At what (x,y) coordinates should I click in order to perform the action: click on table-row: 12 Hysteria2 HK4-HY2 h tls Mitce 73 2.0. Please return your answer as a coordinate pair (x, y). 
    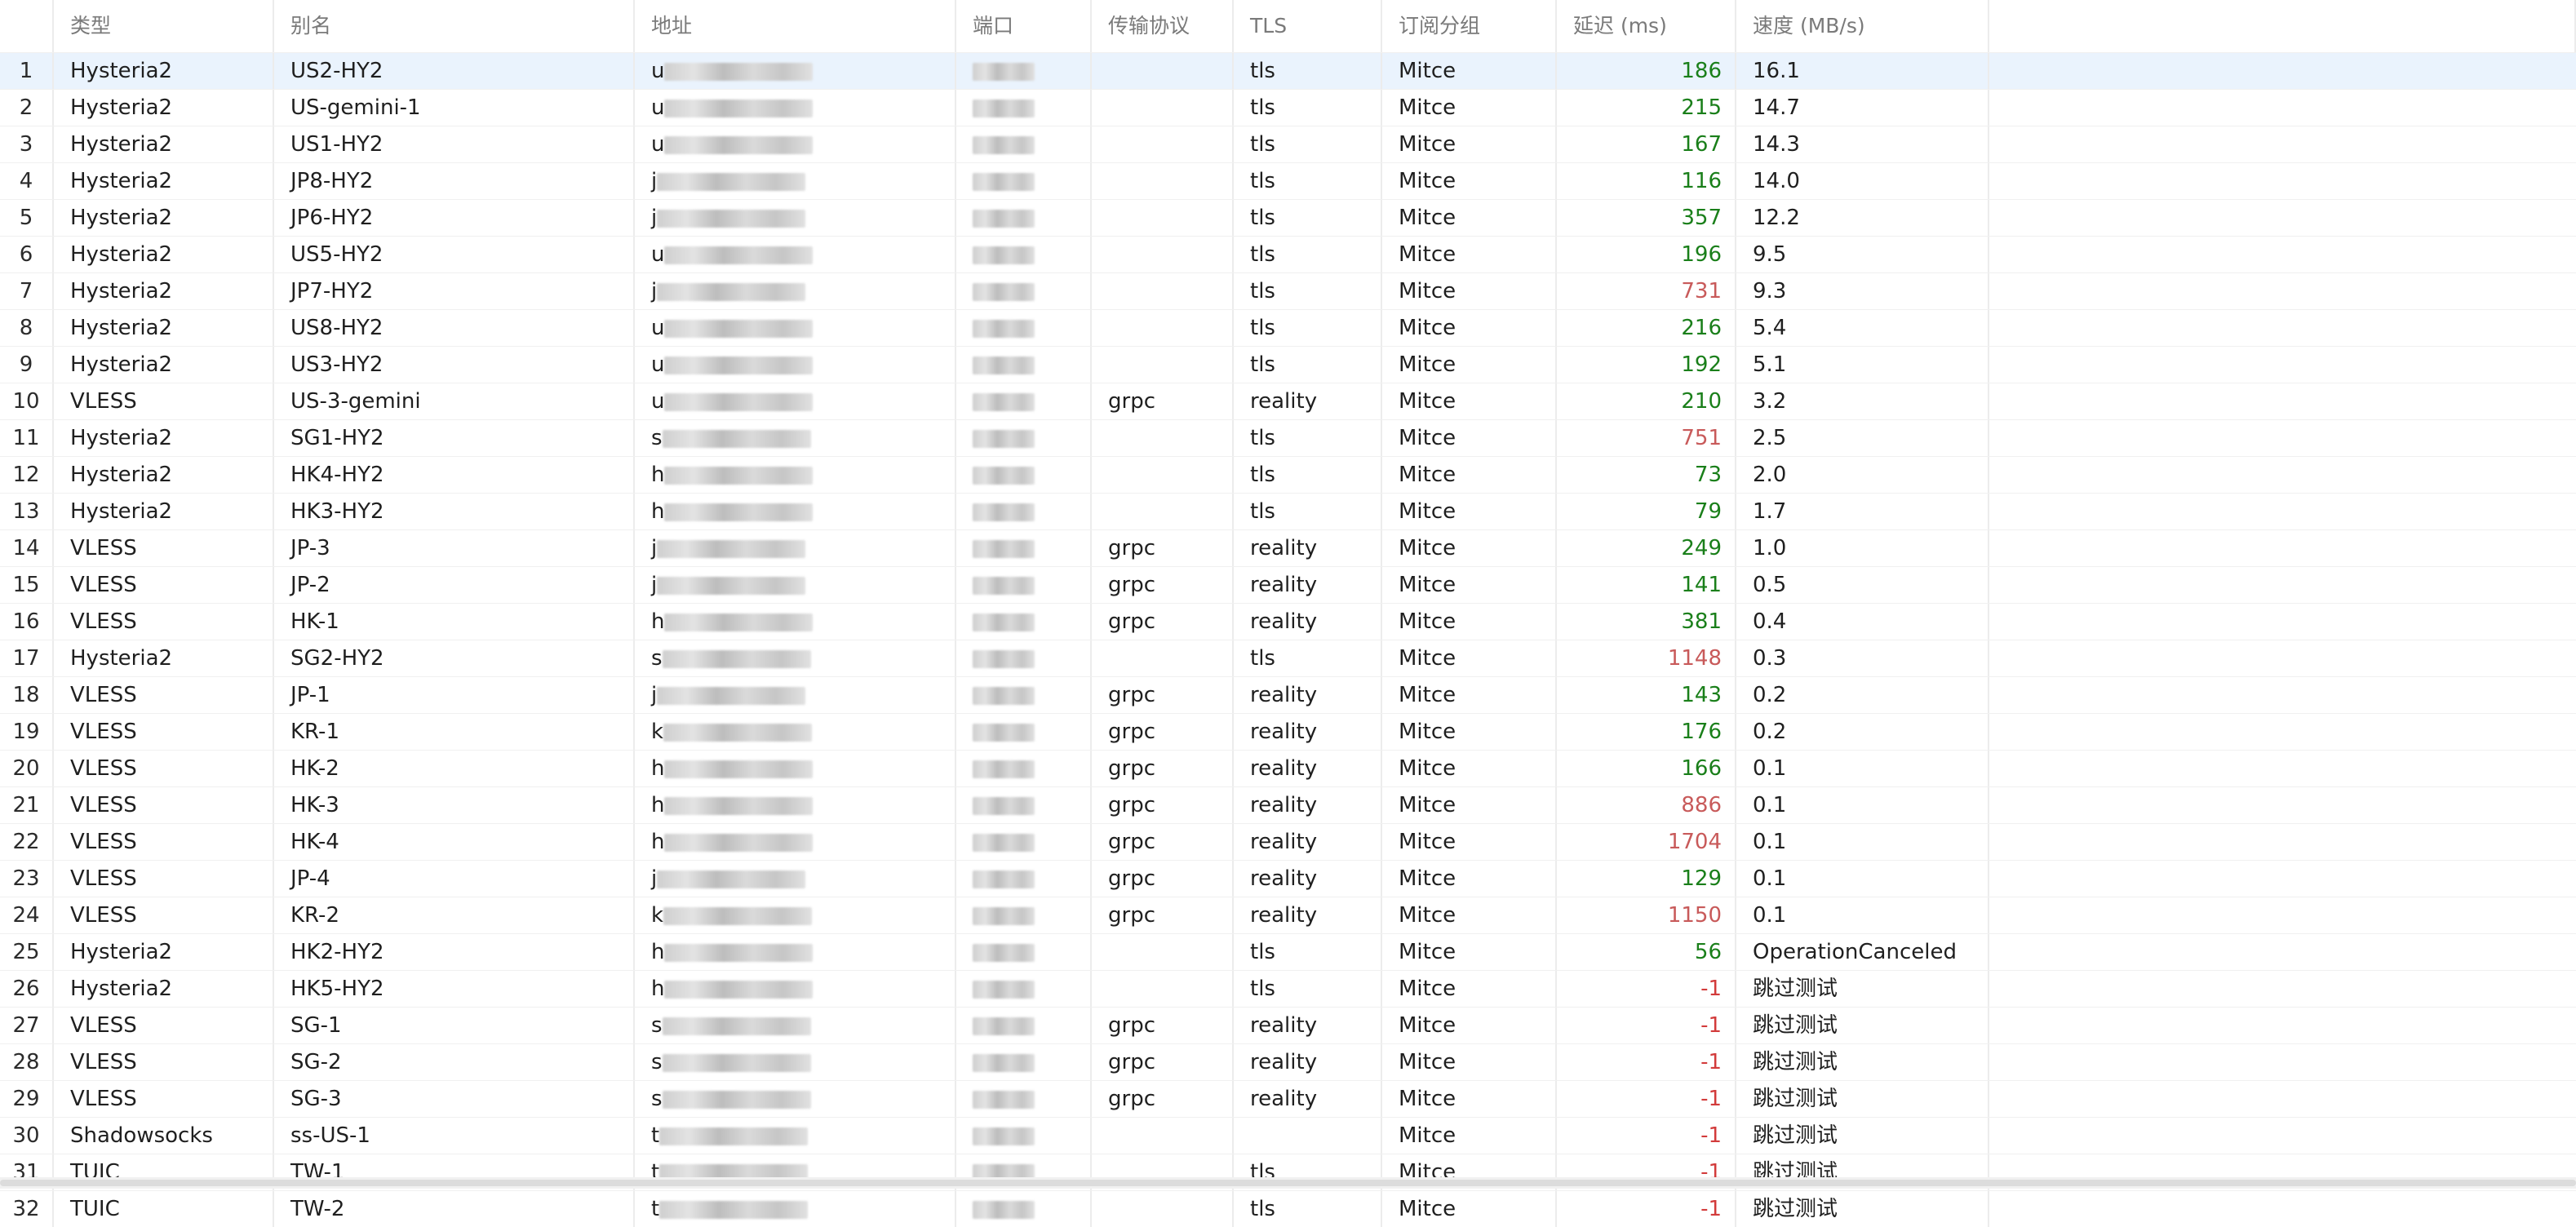
    Looking at the image, I should click on (1288, 474).